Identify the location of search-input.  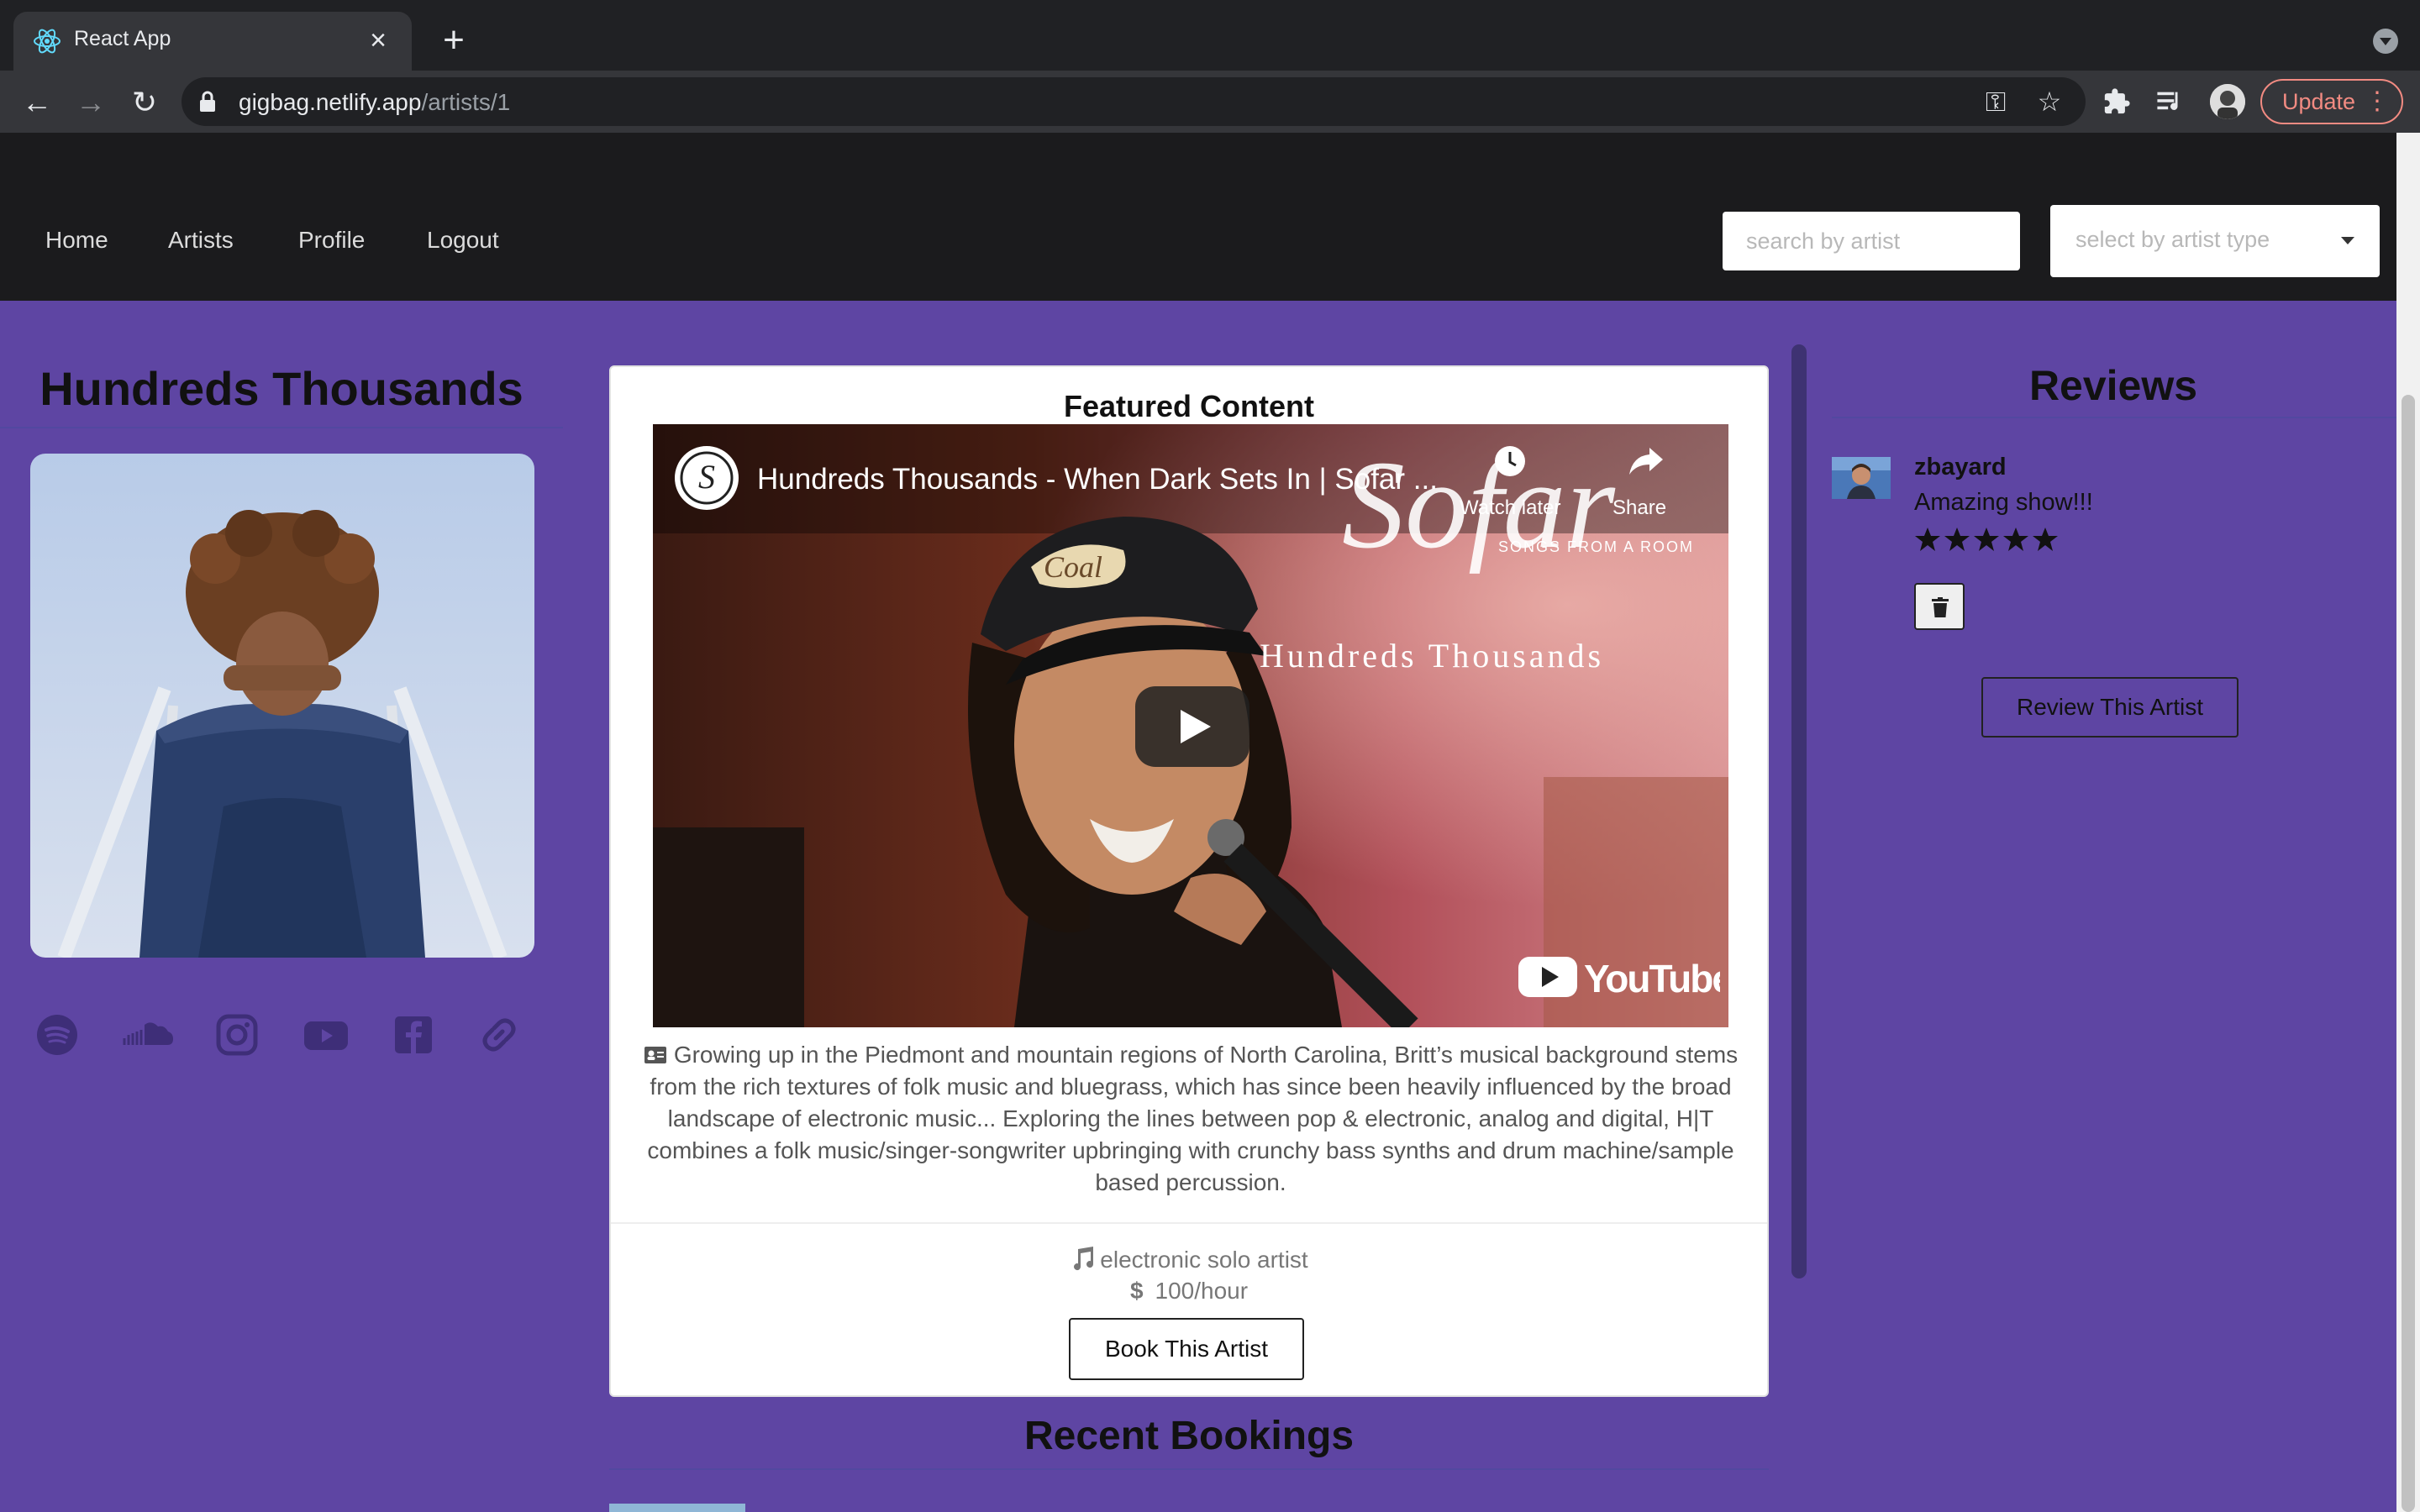
(1871, 241).